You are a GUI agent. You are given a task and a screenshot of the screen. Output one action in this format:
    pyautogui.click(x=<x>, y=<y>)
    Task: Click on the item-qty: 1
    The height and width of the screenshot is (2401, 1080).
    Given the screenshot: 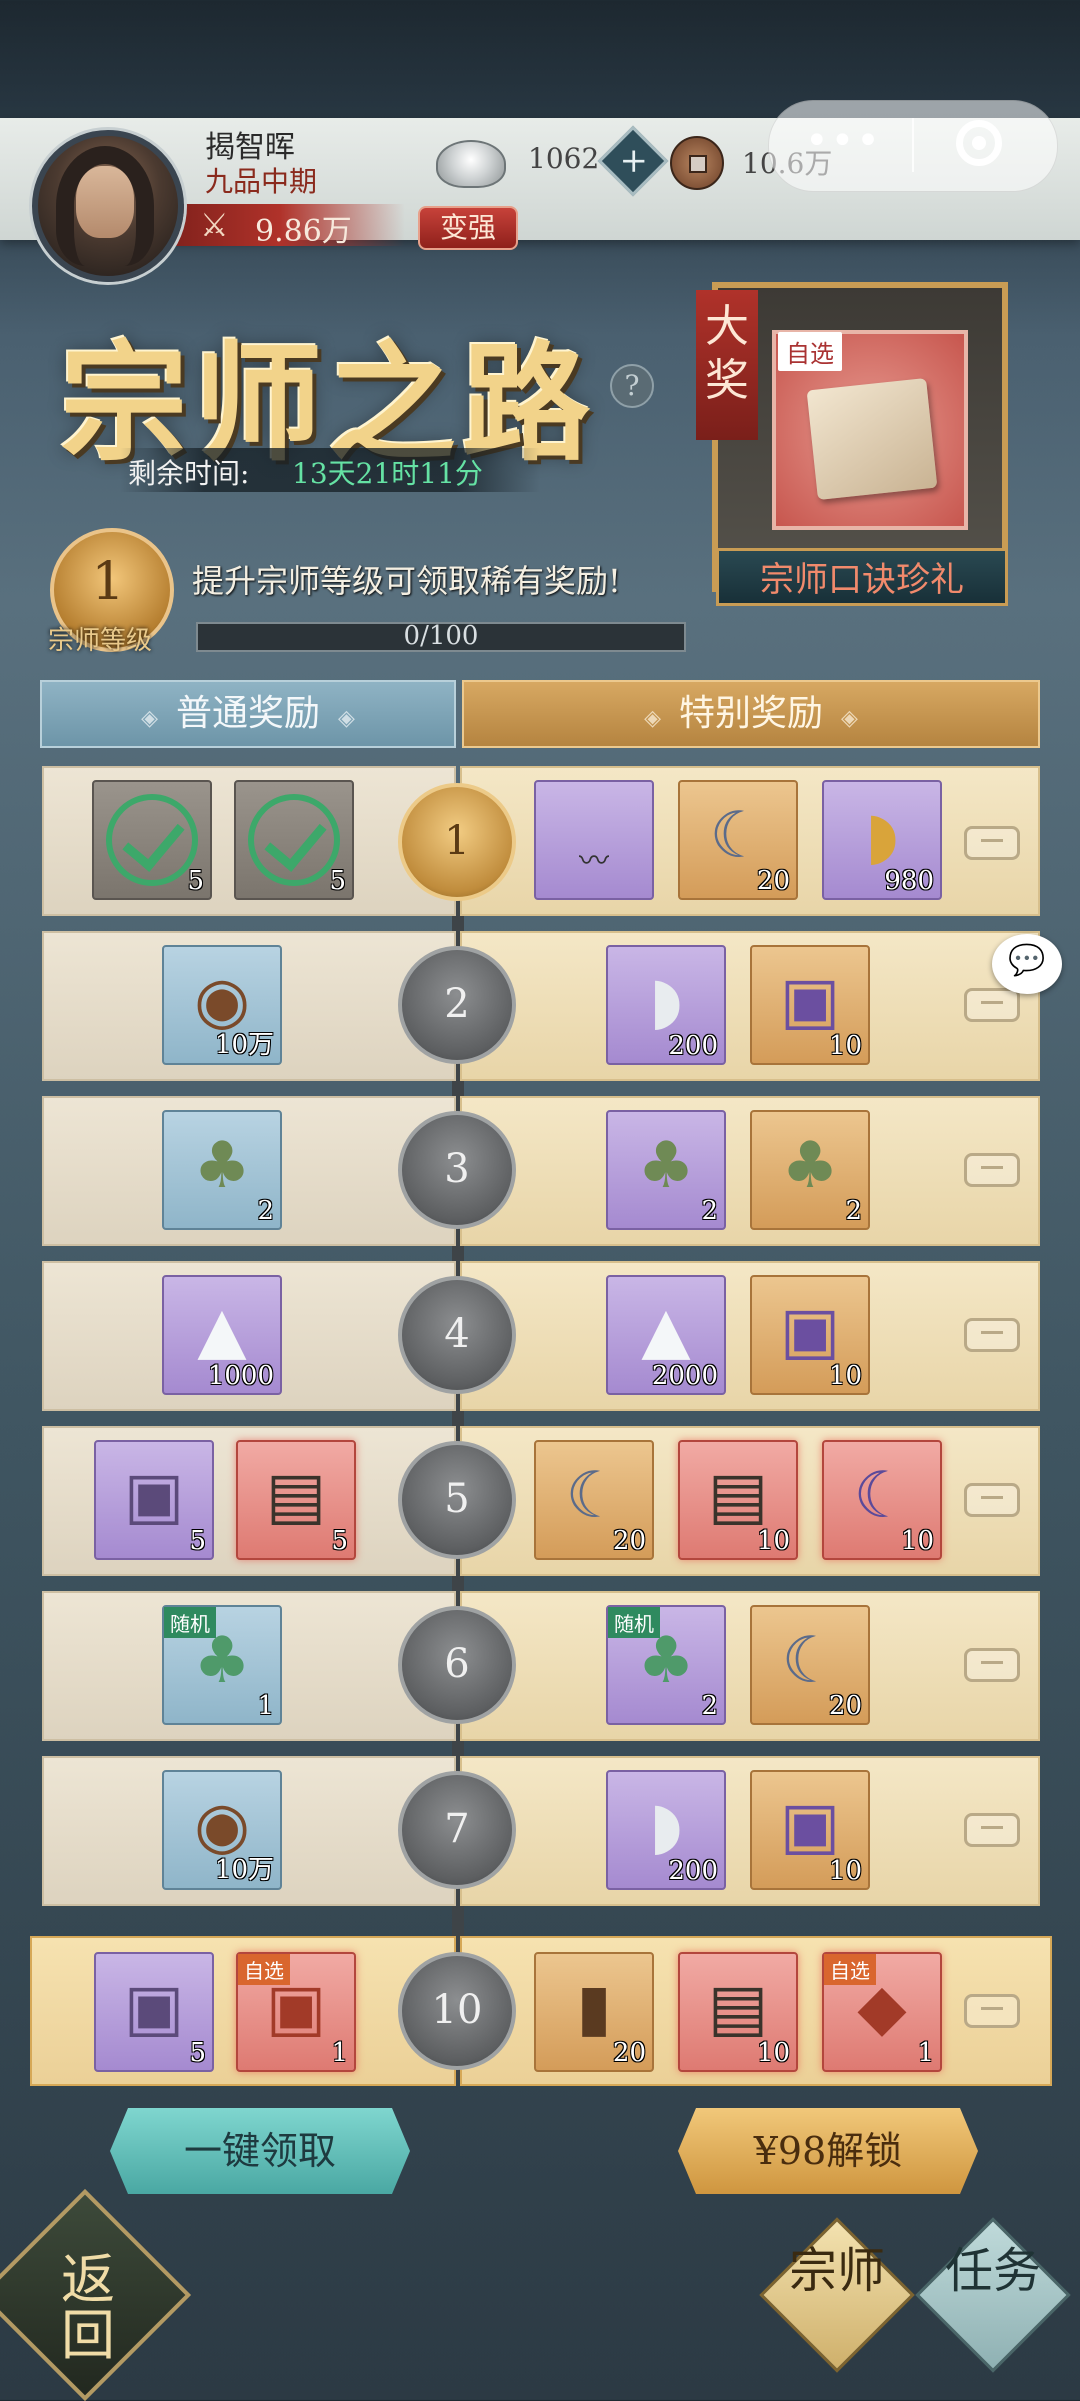 What is the action you would take?
    pyautogui.click(x=925, y=2053)
    